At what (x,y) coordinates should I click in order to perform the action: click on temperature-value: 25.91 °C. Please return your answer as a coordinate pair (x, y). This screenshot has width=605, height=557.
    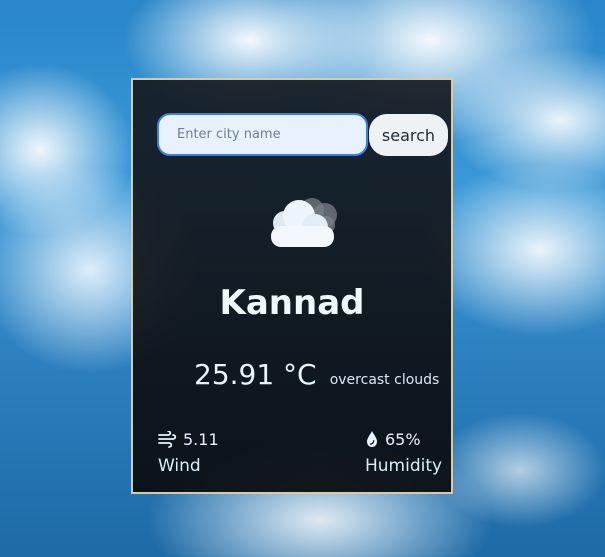
    Looking at the image, I should click on (255, 374).